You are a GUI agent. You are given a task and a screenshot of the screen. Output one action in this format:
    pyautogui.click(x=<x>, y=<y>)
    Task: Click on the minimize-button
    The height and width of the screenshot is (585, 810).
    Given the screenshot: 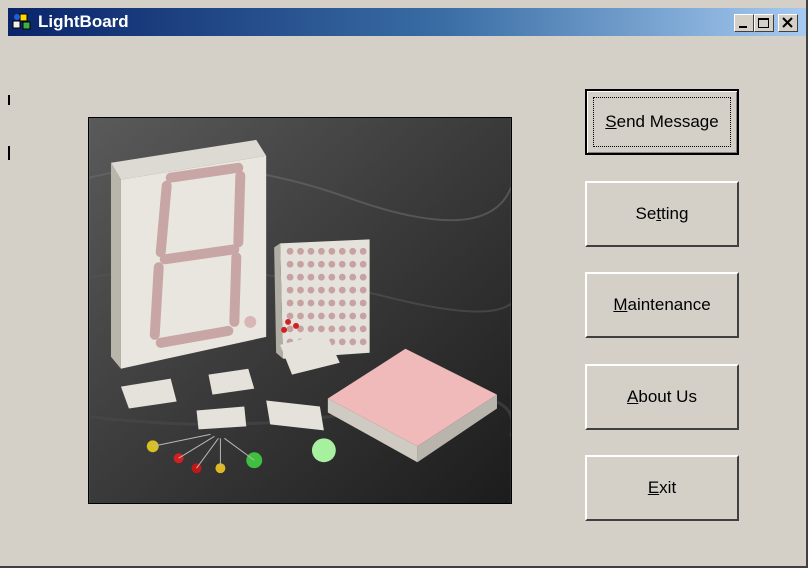 What is the action you would take?
    pyautogui.click(x=744, y=23)
    